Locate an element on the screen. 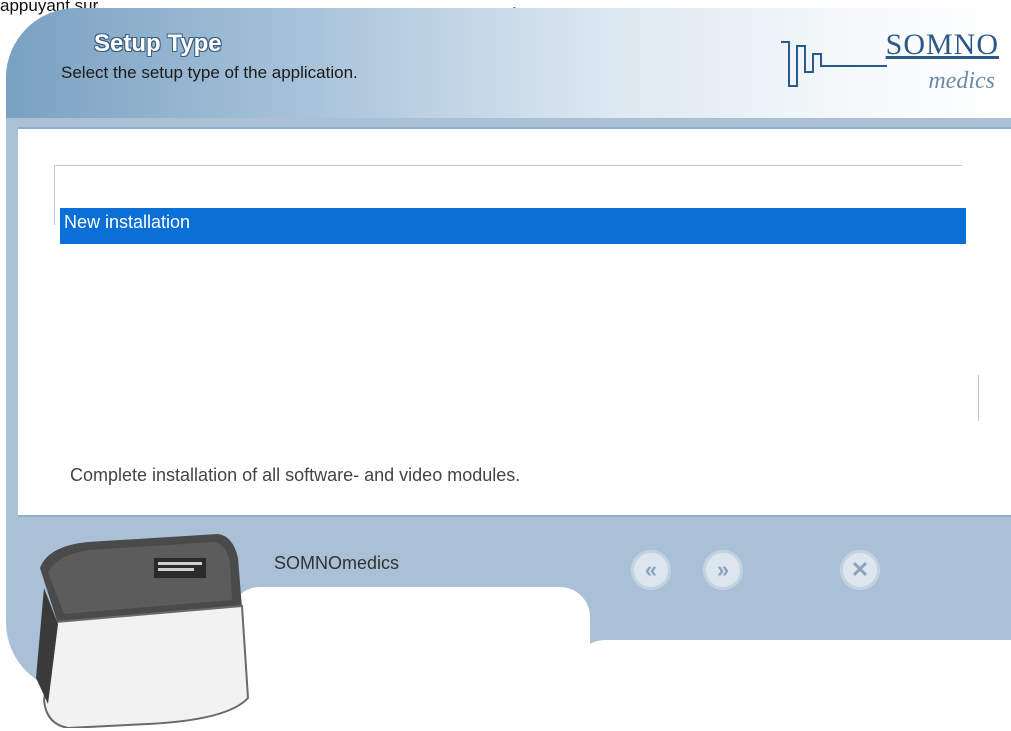 The image size is (1011, 731). double-chevron-left-icon: « is located at coordinates (651, 569).